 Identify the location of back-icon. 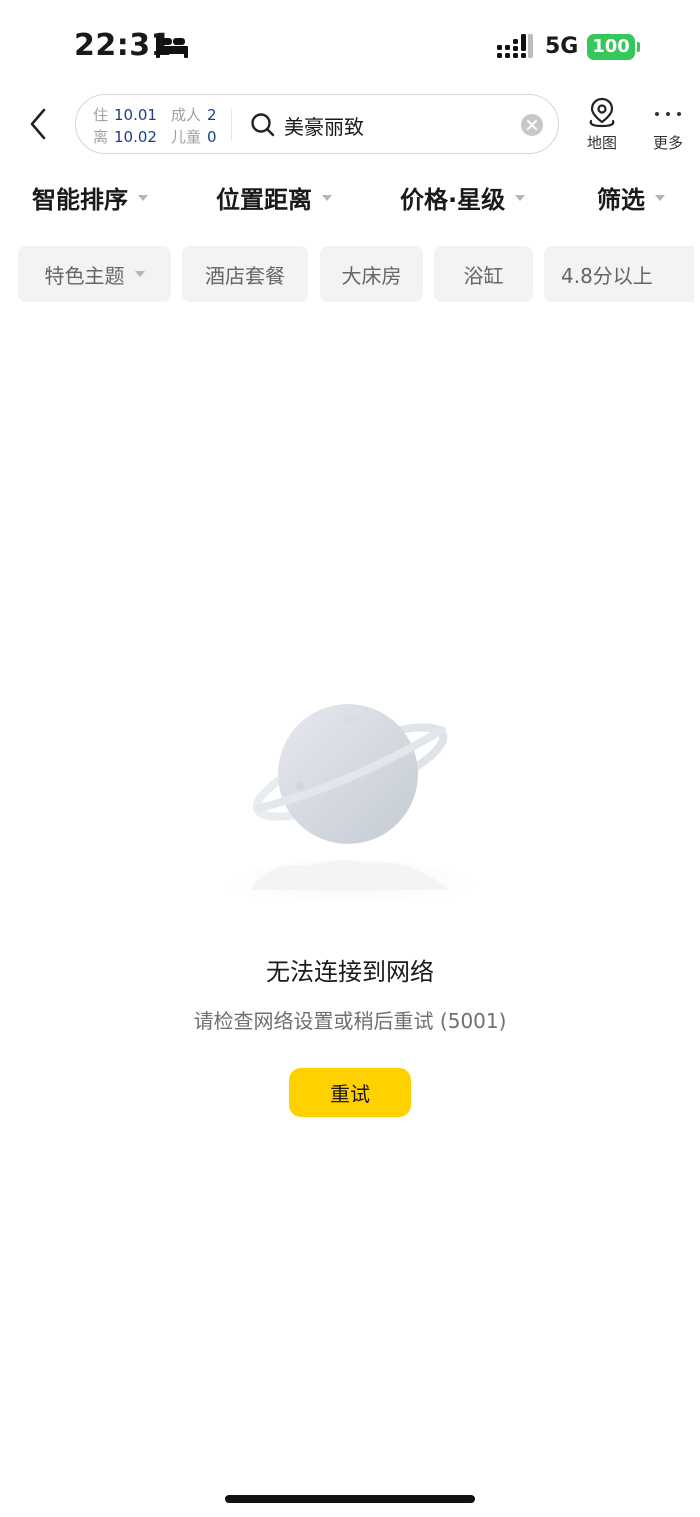
(39, 124).